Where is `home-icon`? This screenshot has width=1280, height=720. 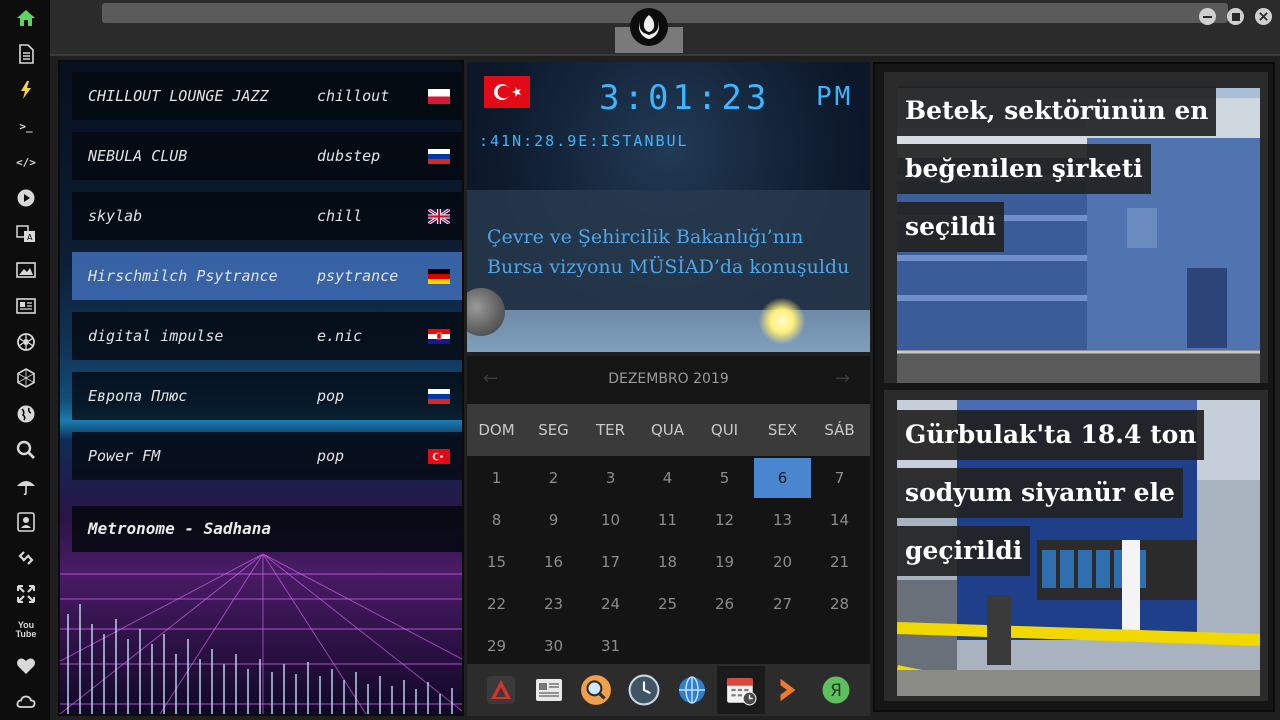 home-icon is located at coordinates (26, 18).